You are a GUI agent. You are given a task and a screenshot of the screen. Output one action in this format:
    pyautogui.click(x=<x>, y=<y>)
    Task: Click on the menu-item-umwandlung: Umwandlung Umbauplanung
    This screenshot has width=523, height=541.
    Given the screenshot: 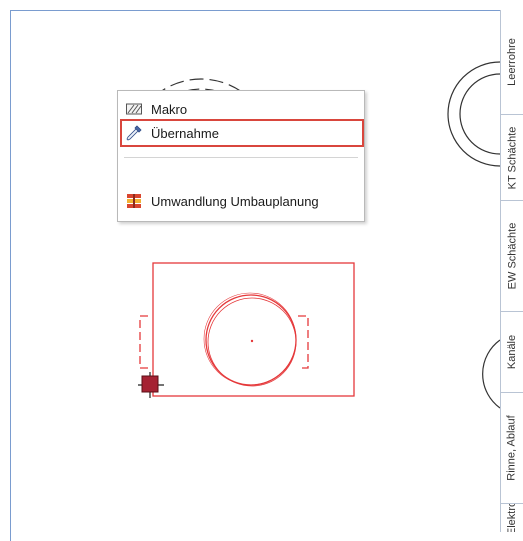 What is the action you would take?
    pyautogui.click(x=241, y=201)
    